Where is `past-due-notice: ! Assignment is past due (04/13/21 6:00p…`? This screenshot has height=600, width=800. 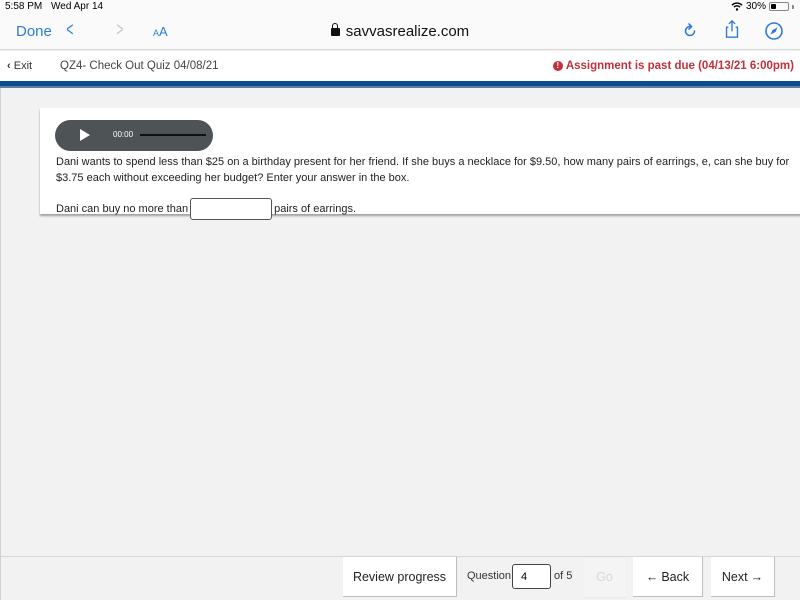 past-due-notice: ! Assignment is past due (04/13/21 6:00p… is located at coordinates (673, 66).